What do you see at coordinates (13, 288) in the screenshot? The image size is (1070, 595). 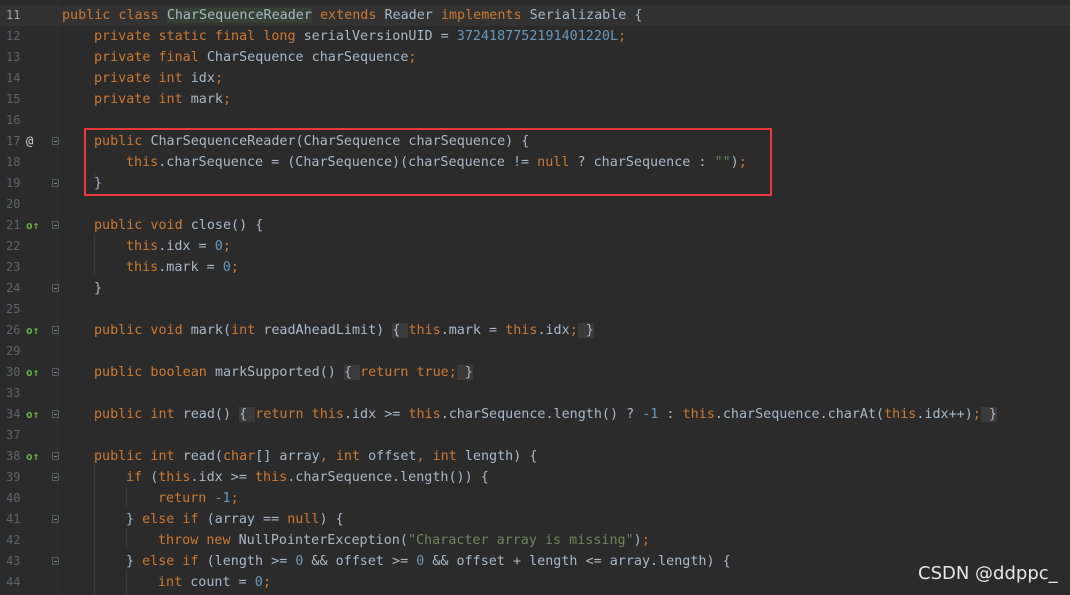 I see `line-number: 24` at bounding box center [13, 288].